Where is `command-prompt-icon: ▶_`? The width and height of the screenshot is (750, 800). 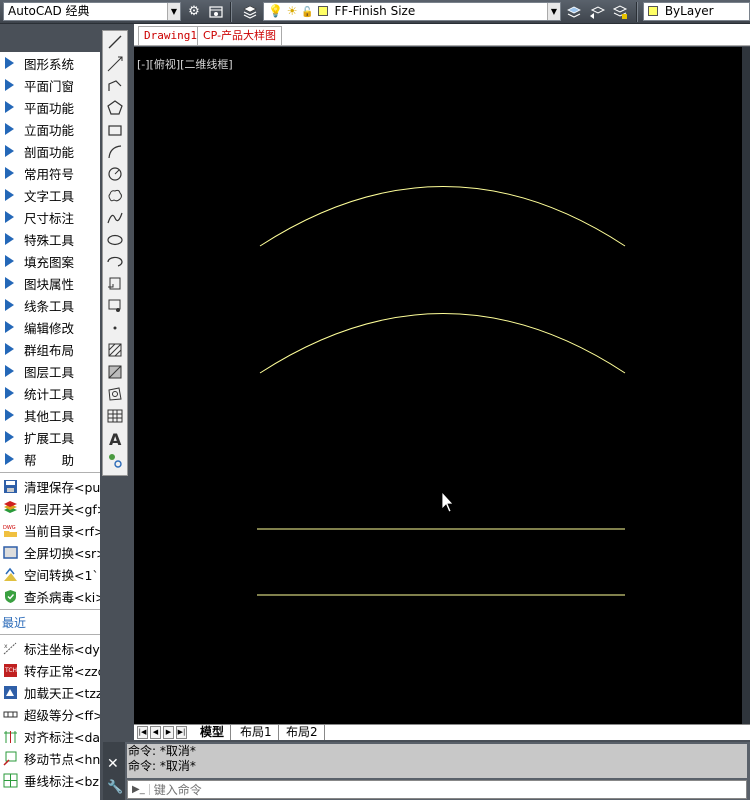
command-prompt-icon: ▶_ is located at coordinates (139, 789).